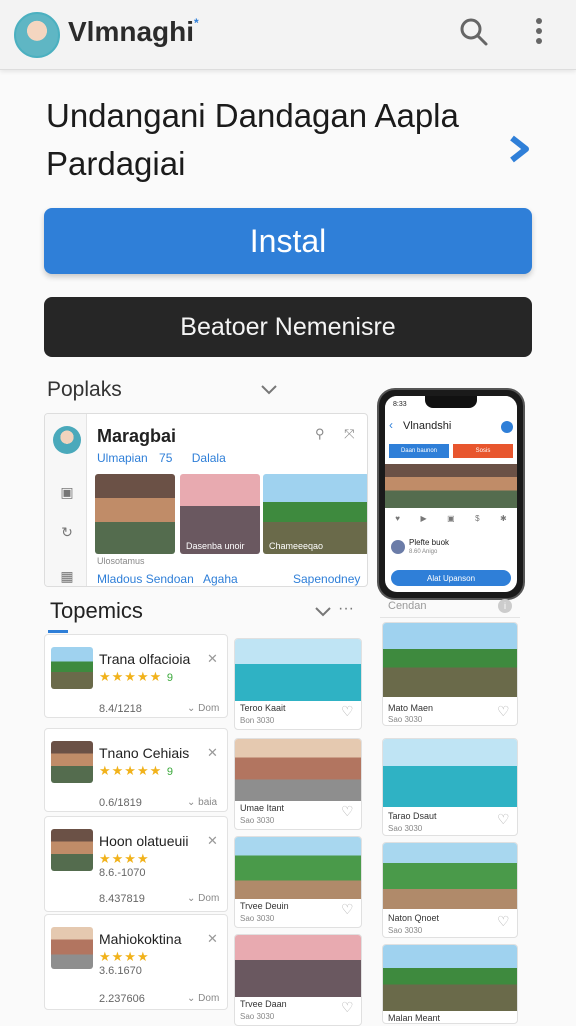 Image resolution: width=576 pixels, height=1026 pixels. I want to click on media-tile: Malan Meant, so click(450, 984).